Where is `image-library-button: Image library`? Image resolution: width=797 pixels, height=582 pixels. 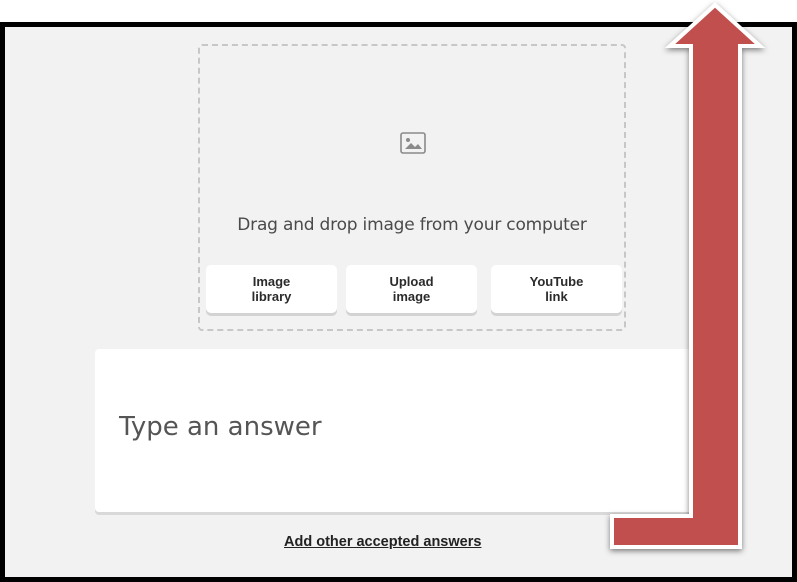
image-library-button: Image library is located at coordinates (271, 289).